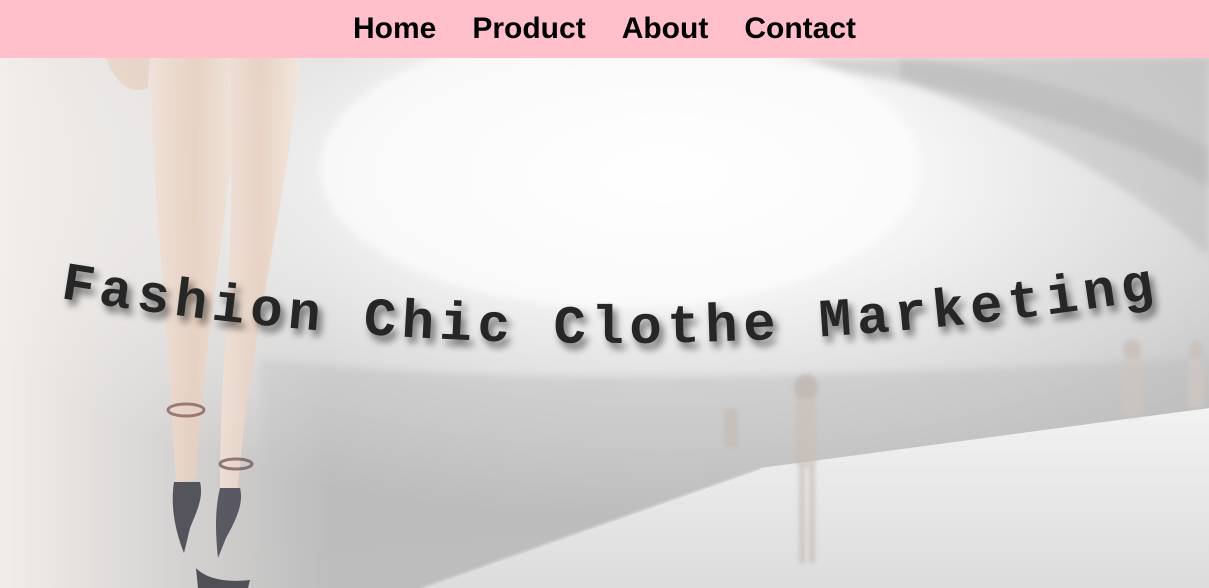 The image size is (1209, 588). I want to click on top-navigation-bar: Home Product About Contact, so click(604, 29).